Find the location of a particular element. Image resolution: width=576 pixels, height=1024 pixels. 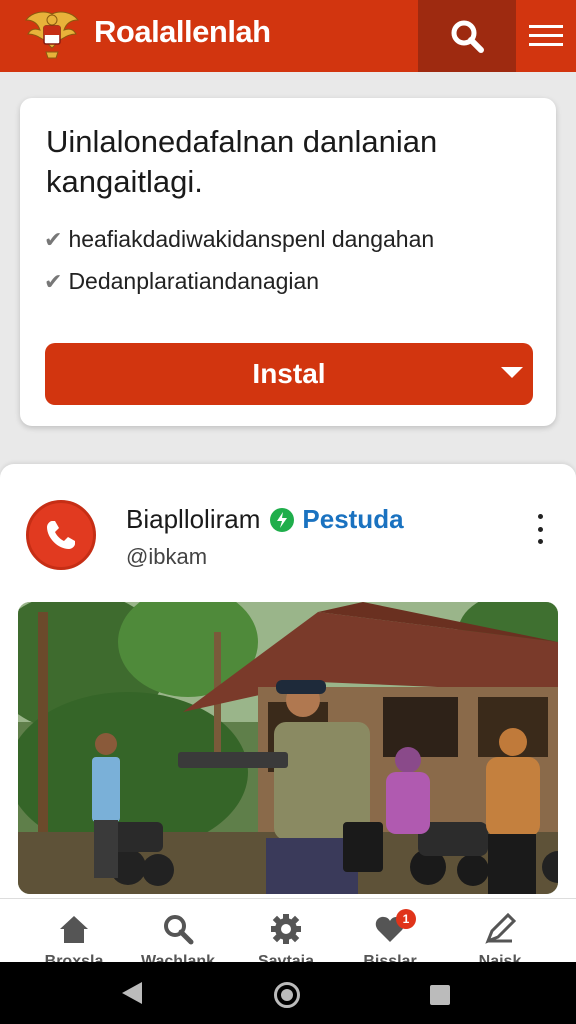

install-button: Instal is located at coordinates (289, 374).